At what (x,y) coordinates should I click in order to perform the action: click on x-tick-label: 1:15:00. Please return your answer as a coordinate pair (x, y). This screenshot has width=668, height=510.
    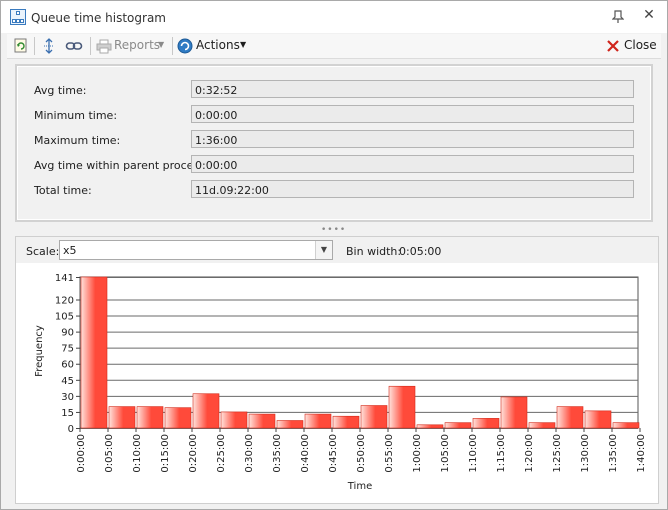
    Looking at the image, I should click on (501, 453).